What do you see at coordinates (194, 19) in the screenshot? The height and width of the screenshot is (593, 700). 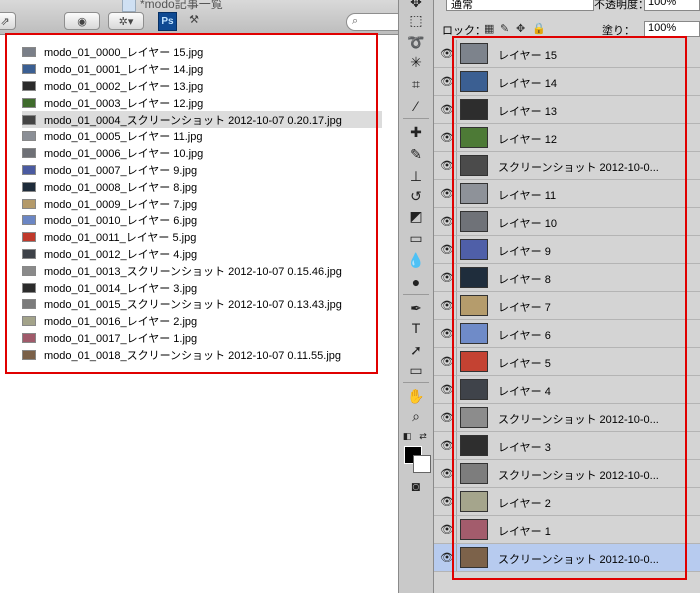 I see `script-app-icon: ⚒` at bounding box center [194, 19].